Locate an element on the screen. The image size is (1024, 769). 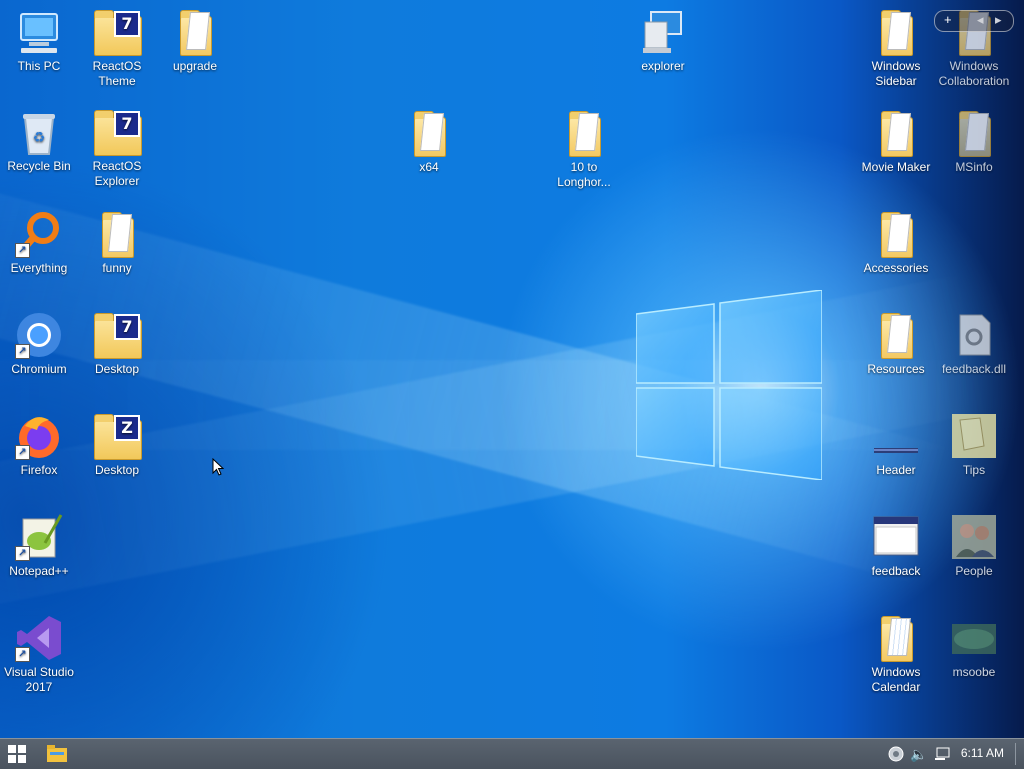
icon-label: MSinfo is located at coordinates (974, 167).